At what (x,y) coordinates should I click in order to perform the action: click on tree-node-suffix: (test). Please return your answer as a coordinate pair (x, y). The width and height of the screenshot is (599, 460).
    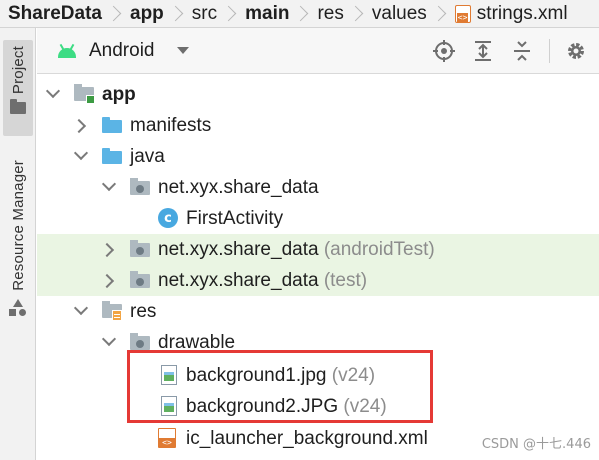
    Looking at the image, I should click on (345, 280).